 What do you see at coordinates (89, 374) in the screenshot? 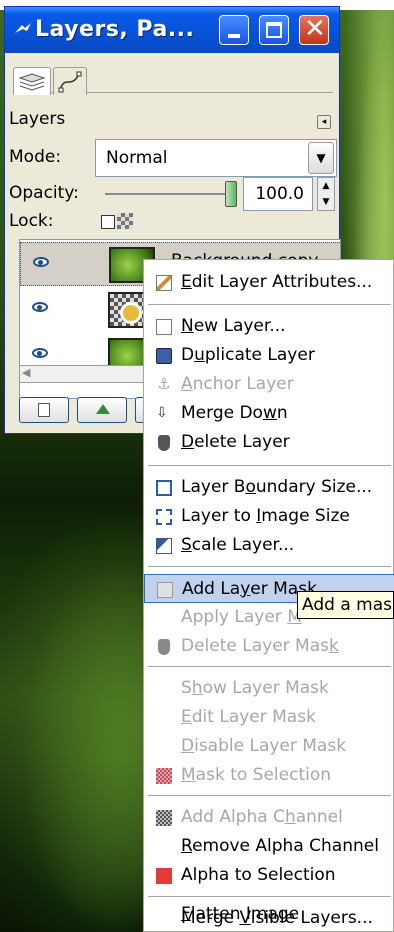
I see `horizontal-scrollbar: ◀` at bounding box center [89, 374].